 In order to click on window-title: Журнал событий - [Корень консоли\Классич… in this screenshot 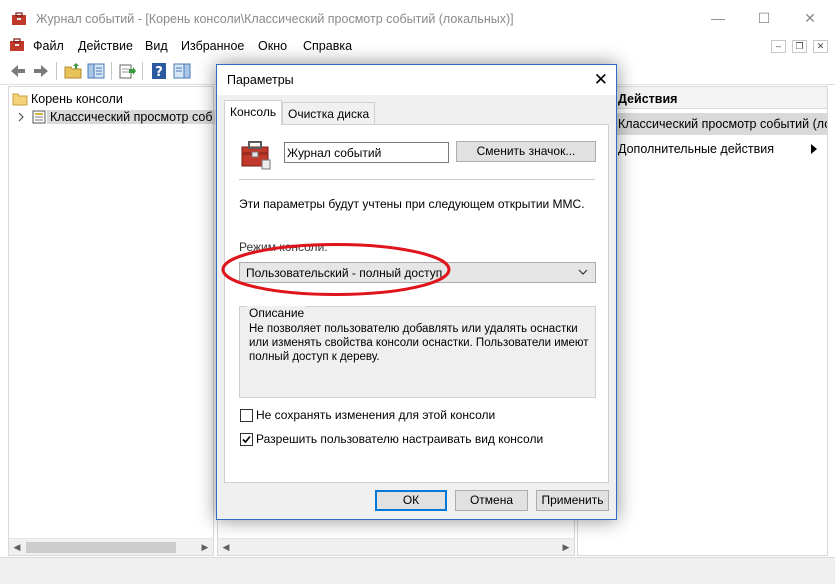, I will do `click(275, 19)`.